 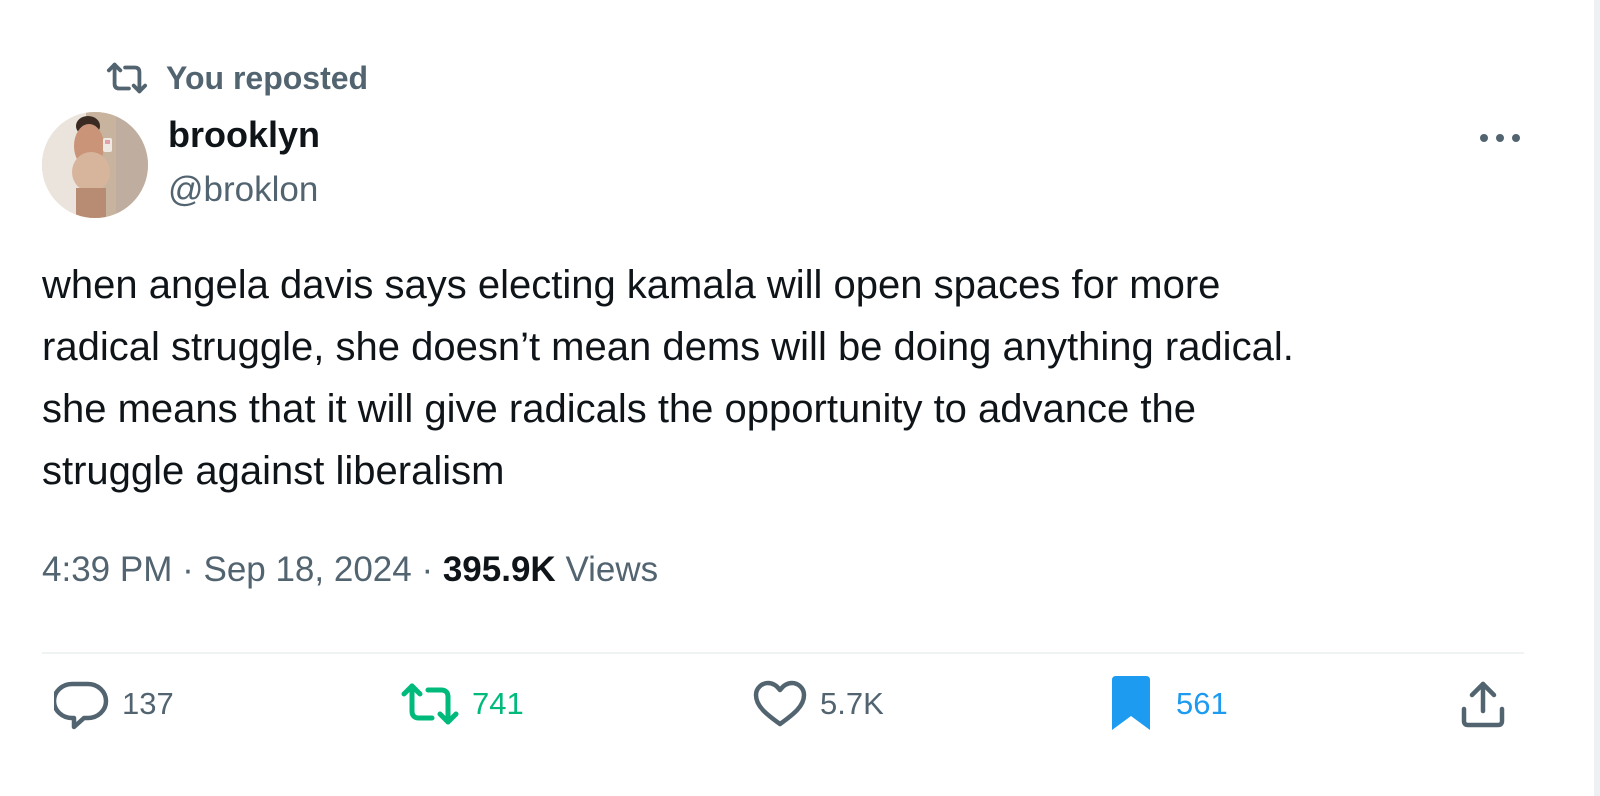 What do you see at coordinates (783, 653) in the screenshot?
I see `divider` at bounding box center [783, 653].